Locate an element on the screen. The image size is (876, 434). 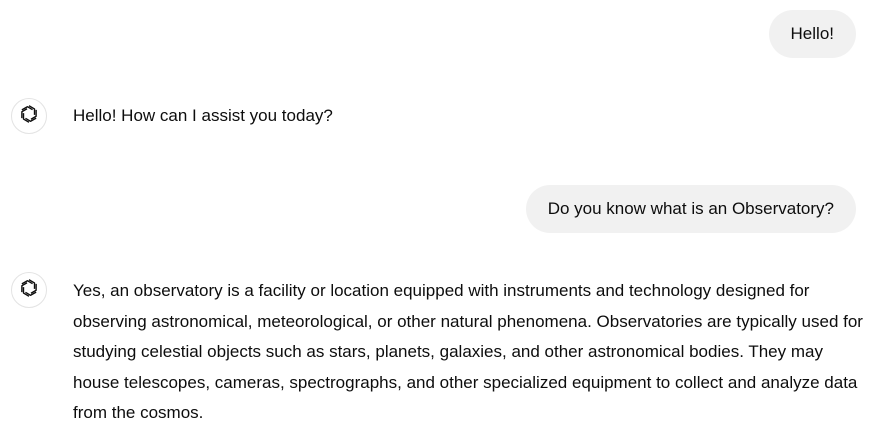
user-message: Do you know what is an Observatory? is located at coordinates (690, 209).